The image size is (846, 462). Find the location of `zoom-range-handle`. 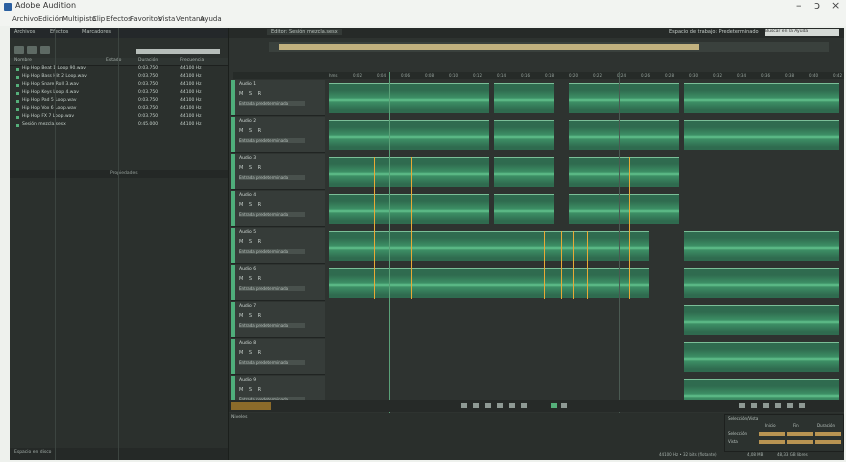

zoom-range-handle is located at coordinates (489, 47).